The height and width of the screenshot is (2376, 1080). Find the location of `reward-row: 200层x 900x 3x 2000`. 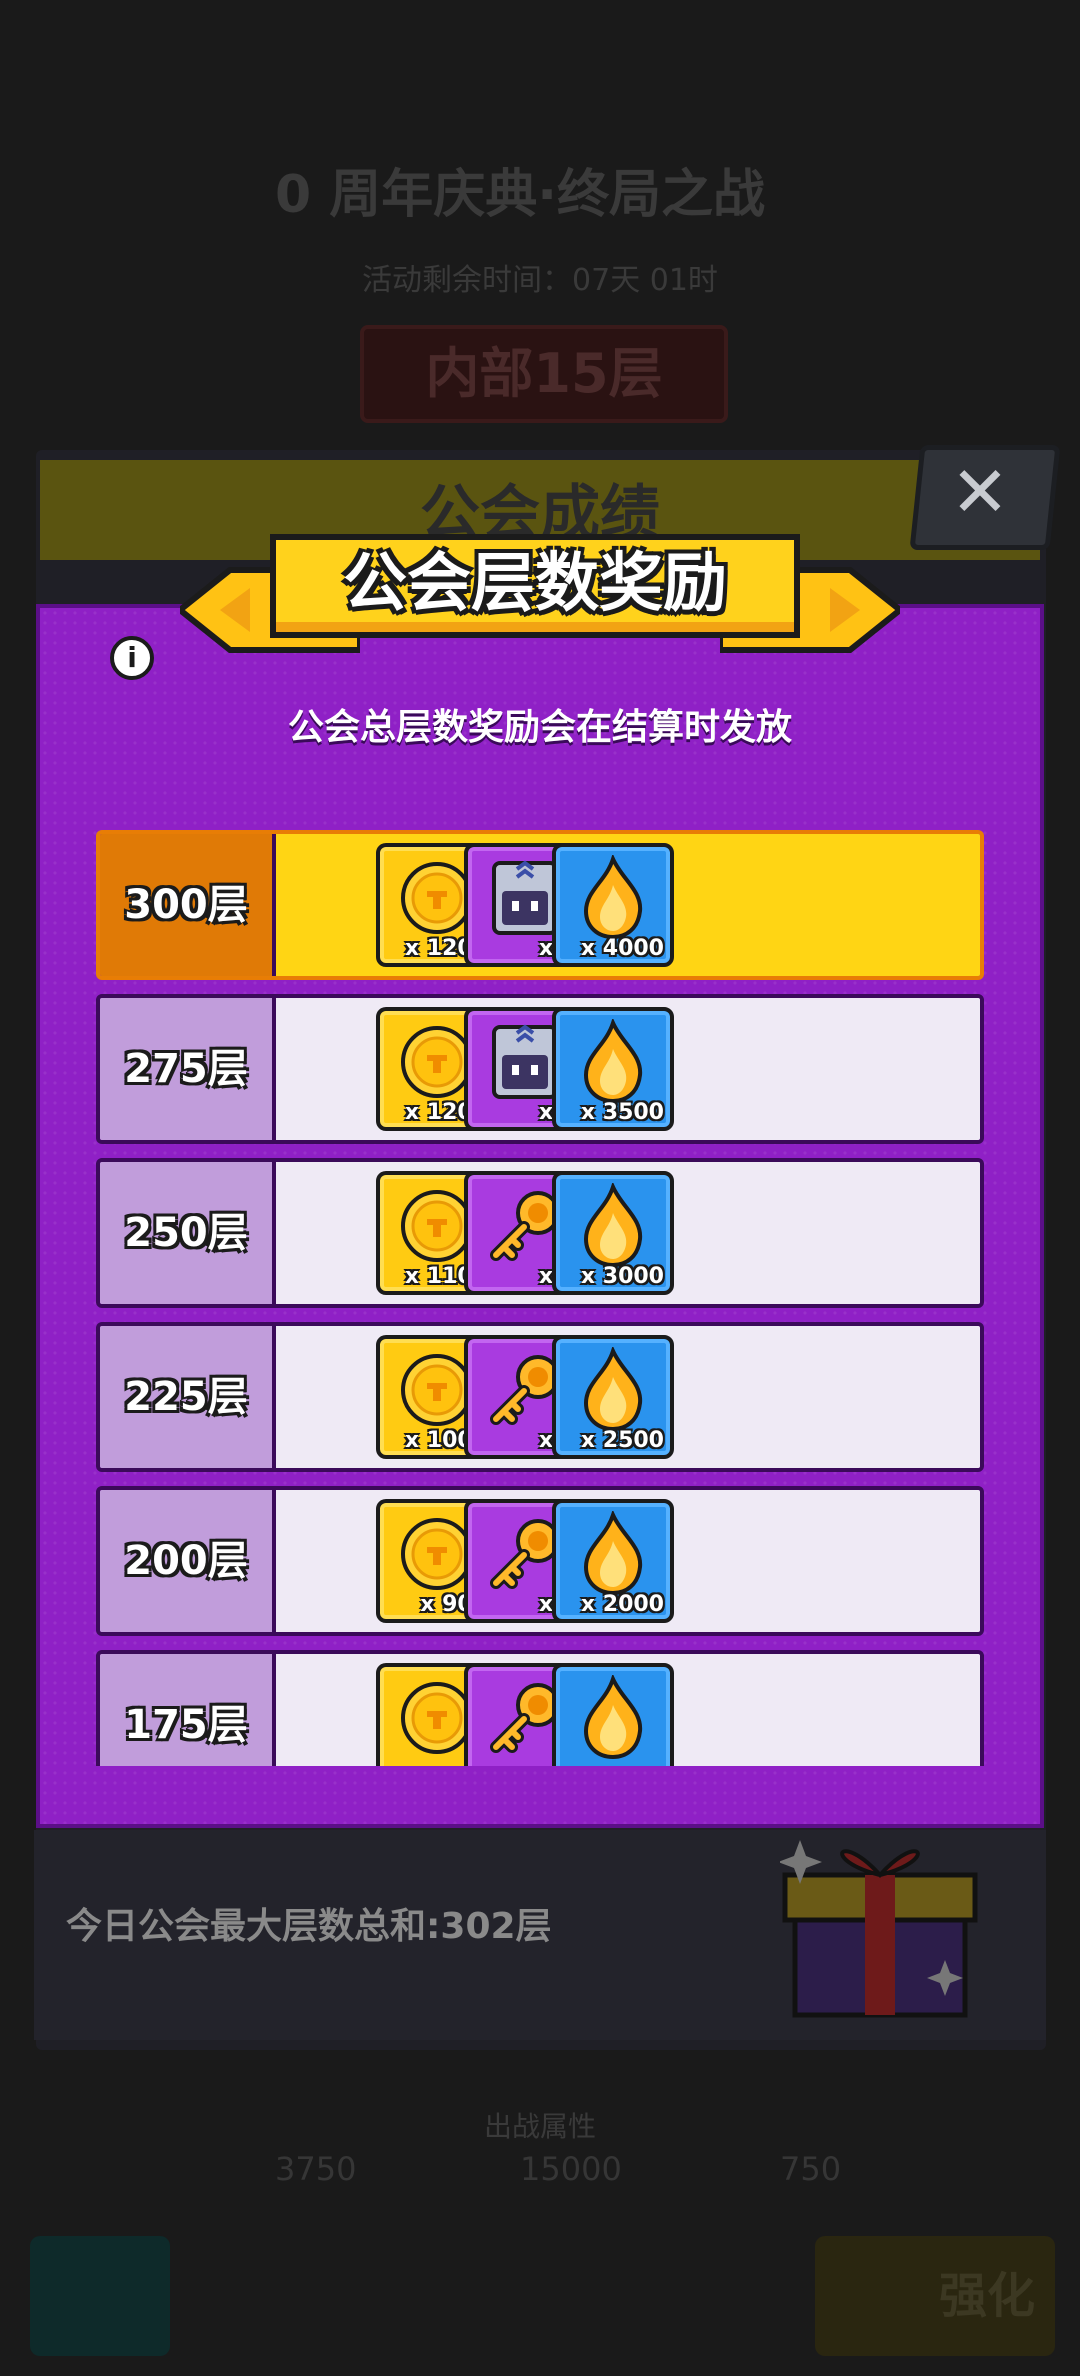

reward-row: 200层x 900x 3x 2000 is located at coordinates (540, 1561).